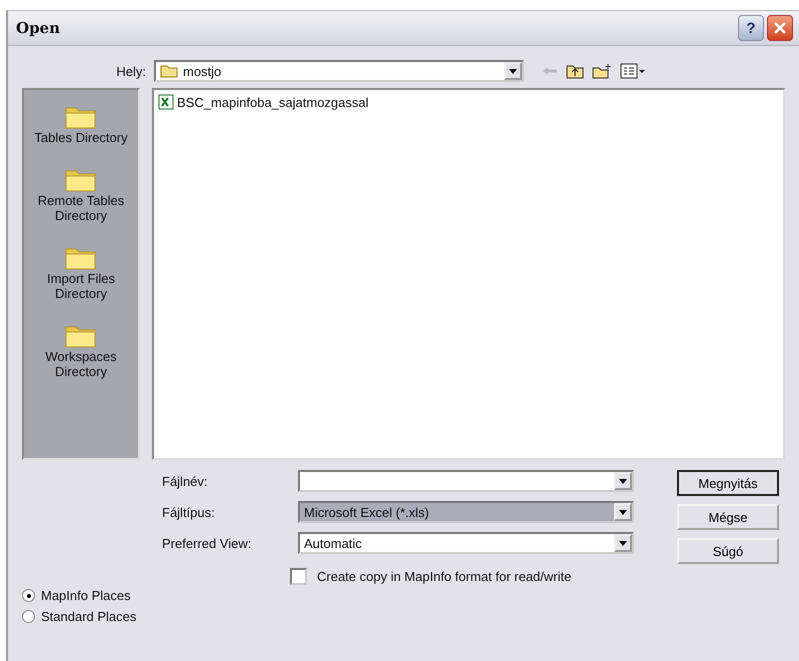 The height and width of the screenshot is (661, 799). I want to click on new-folder-icon, so click(602, 71).